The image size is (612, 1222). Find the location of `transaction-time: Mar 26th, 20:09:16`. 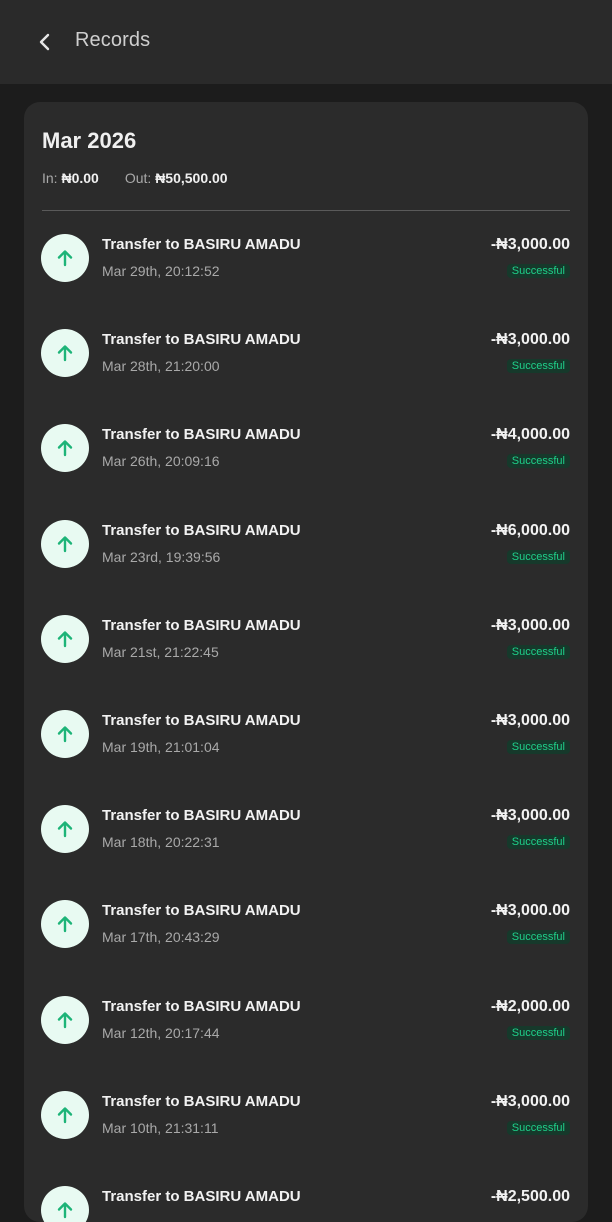

transaction-time: Mar 26th, 20:09:16 is located at coordinates (161, 461).